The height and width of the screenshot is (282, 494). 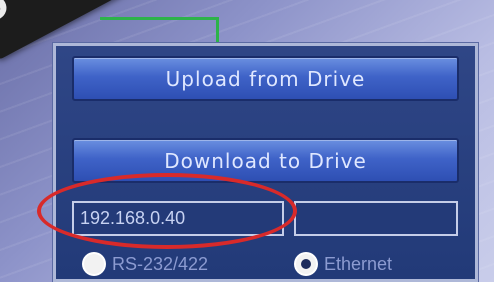 I want to click on radio-ethernet-label: Ethernet, so click(x=358, y=263).